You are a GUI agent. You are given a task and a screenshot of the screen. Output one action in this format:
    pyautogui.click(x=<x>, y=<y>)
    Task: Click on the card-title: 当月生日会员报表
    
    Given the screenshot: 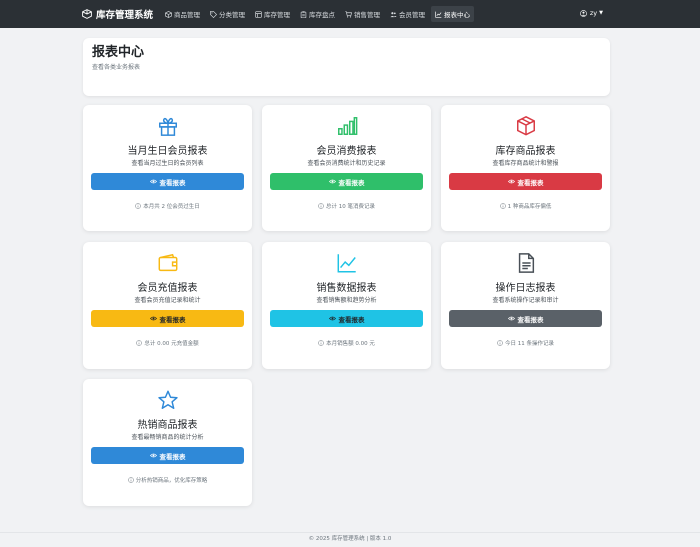 What is the action you would take?
    pyautogui.click(x=167, y=151)
    